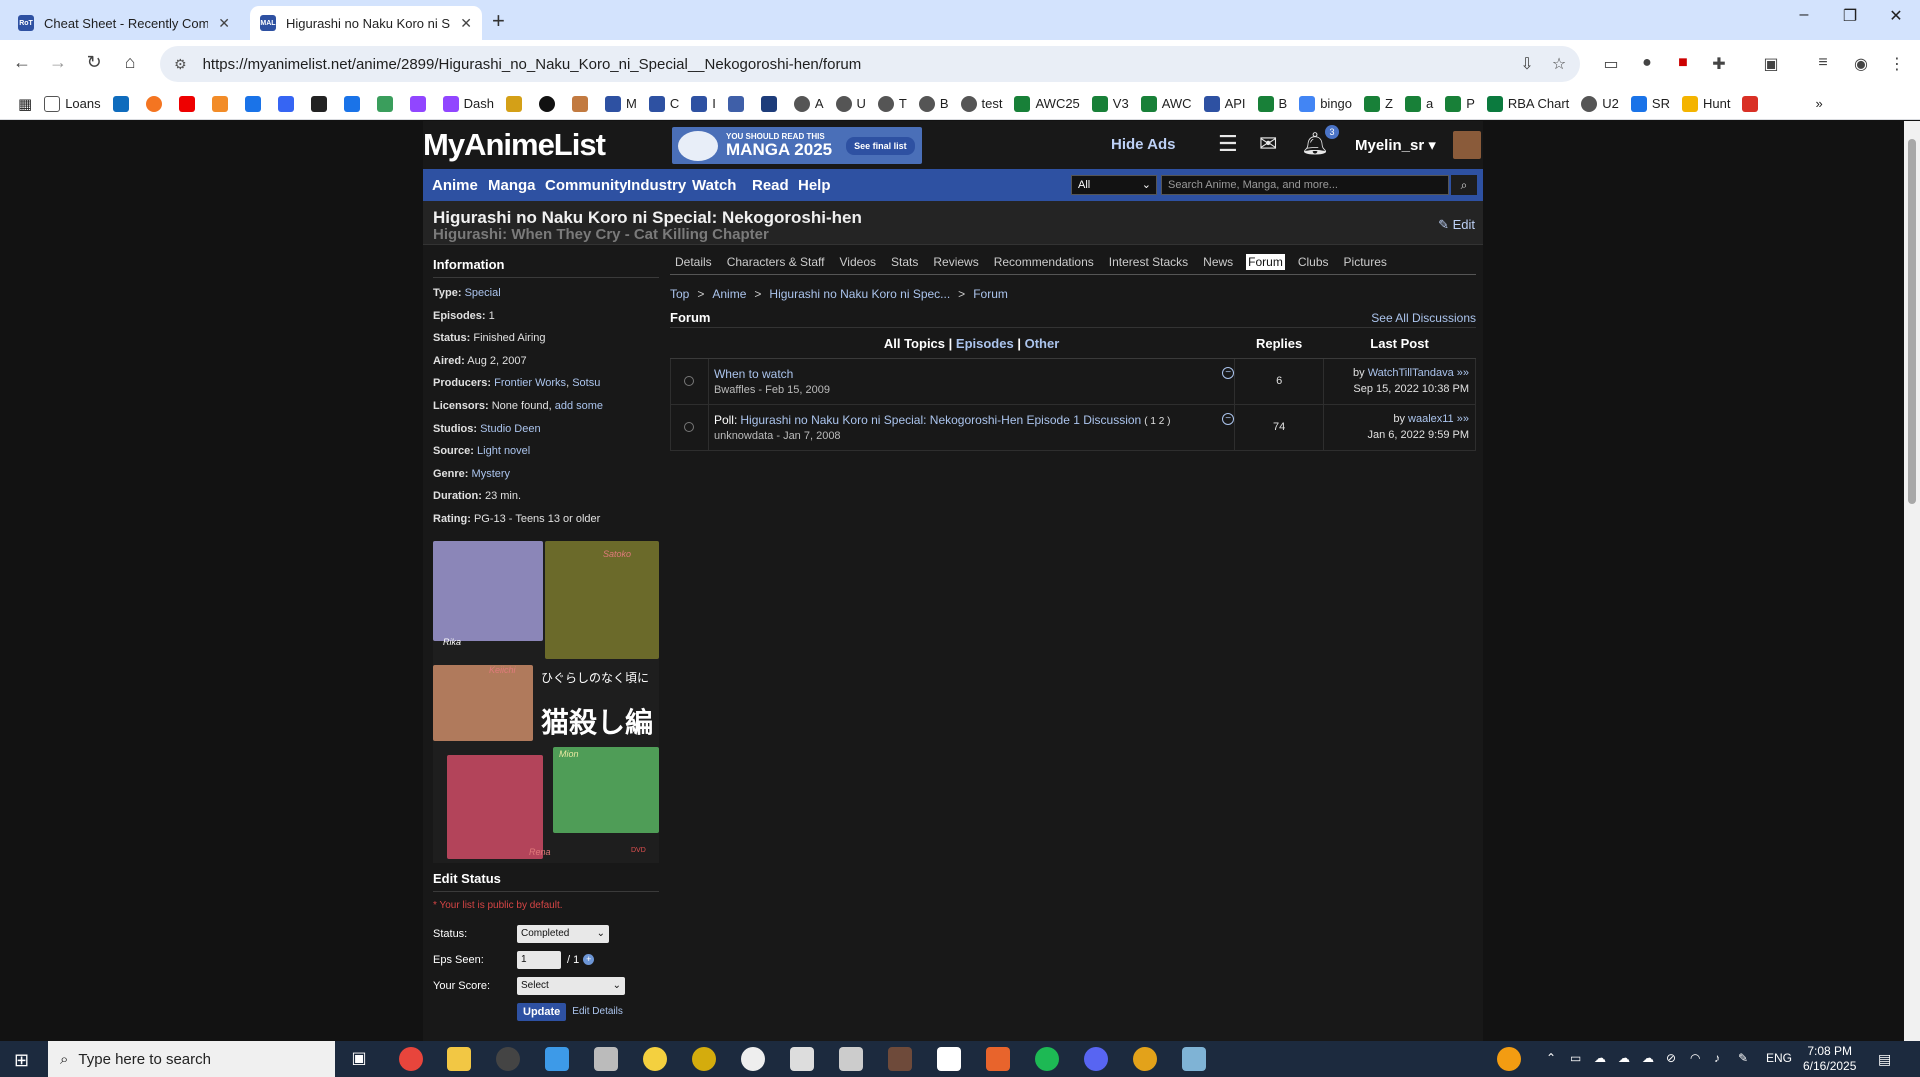 The image size is (1920, 1077). What do you see at coordinates (663, 103) in the screenshot?
I see `bookmark-c: C` at bounding box center [663, 103].